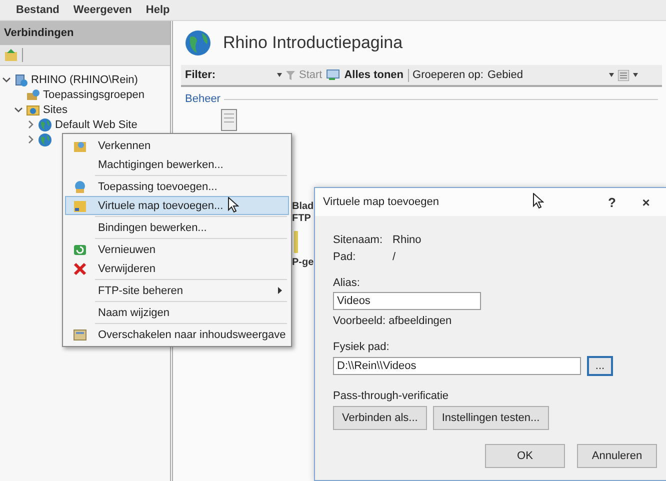  I want to click on dialog-title: Virtuele map toevoegen, so click(381, 202).